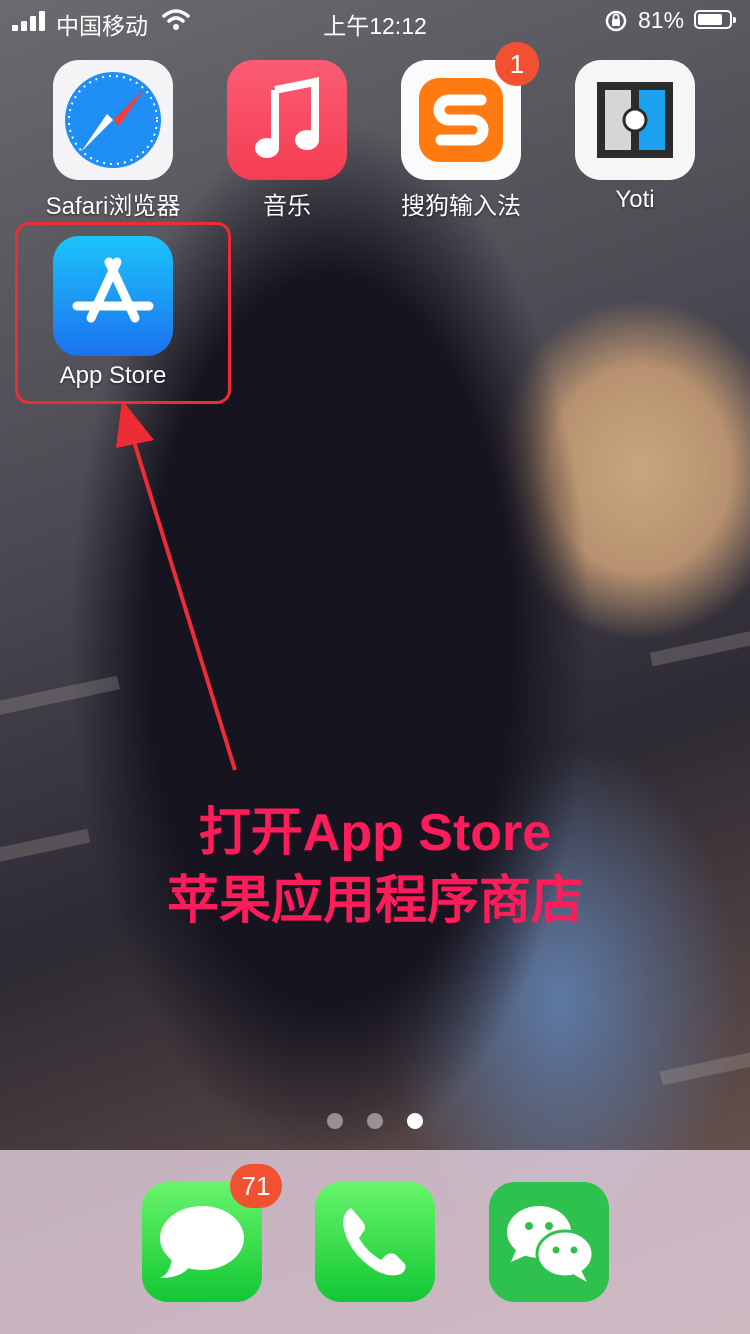 The image size is (750, 1334). What do you see at coordinates (415, 1121) in the screenshot?
I see `page-dot-active` at bounding box center [415, 1121].